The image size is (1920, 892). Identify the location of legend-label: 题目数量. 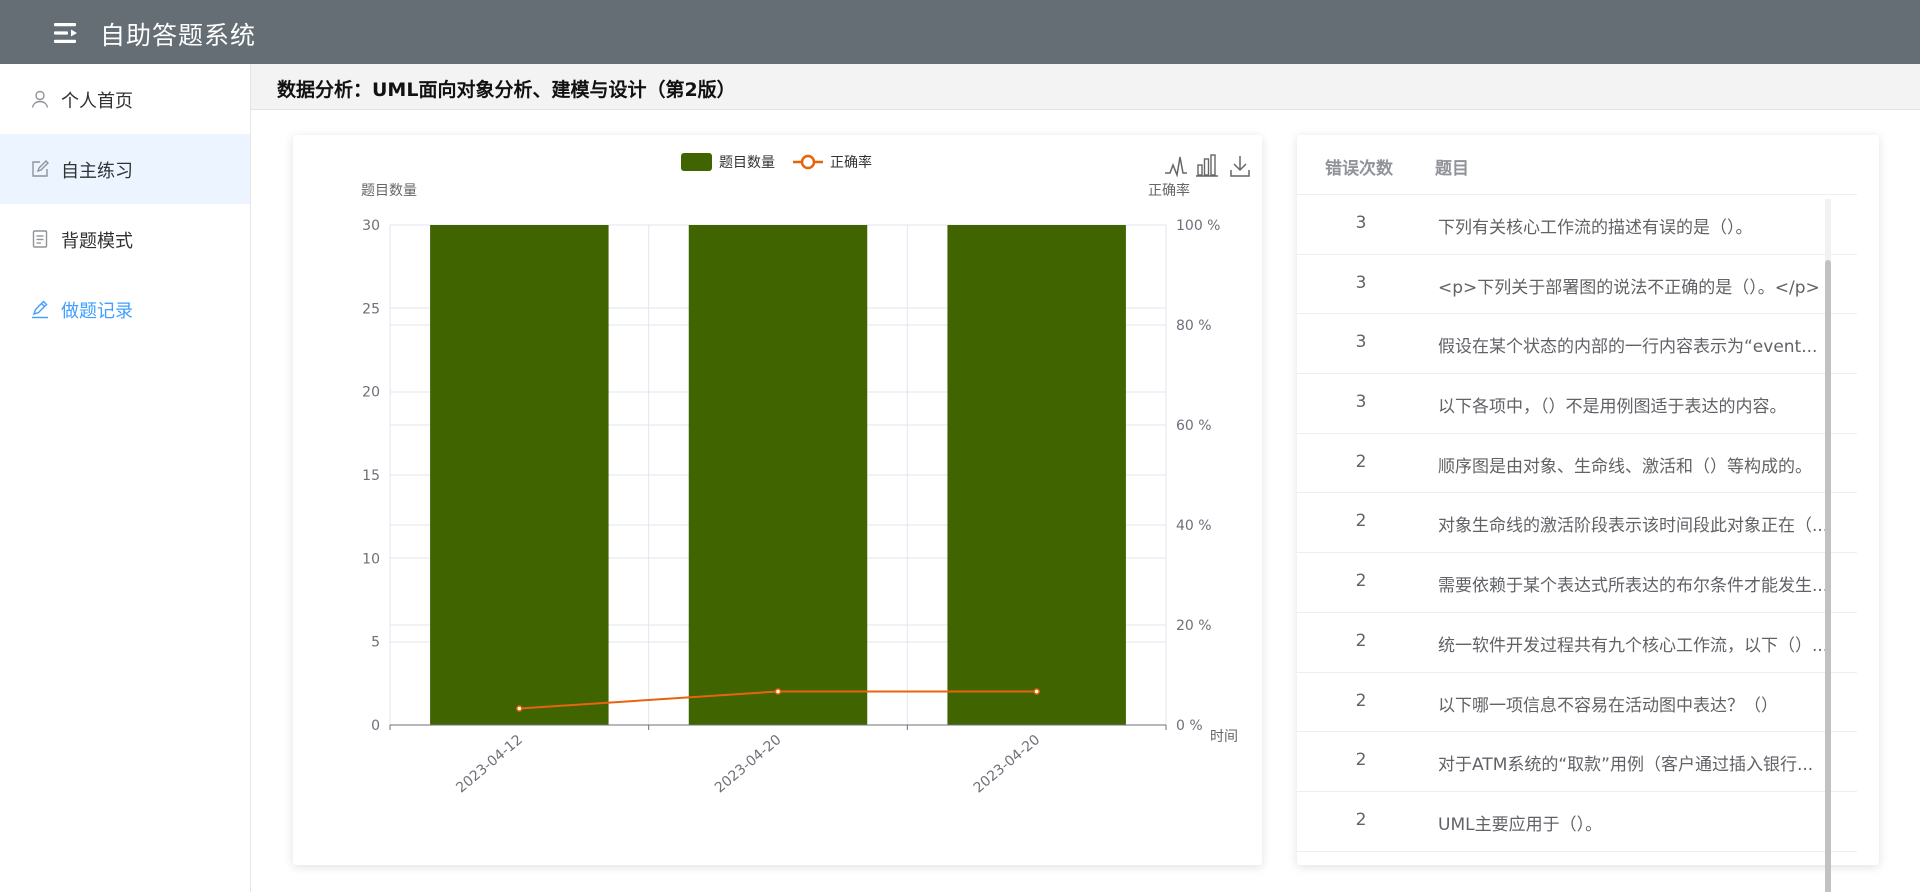
(747, 163).